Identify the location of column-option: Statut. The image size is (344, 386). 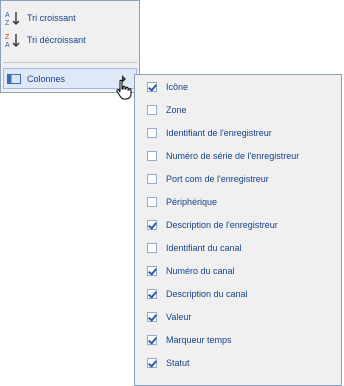
(238, 362).